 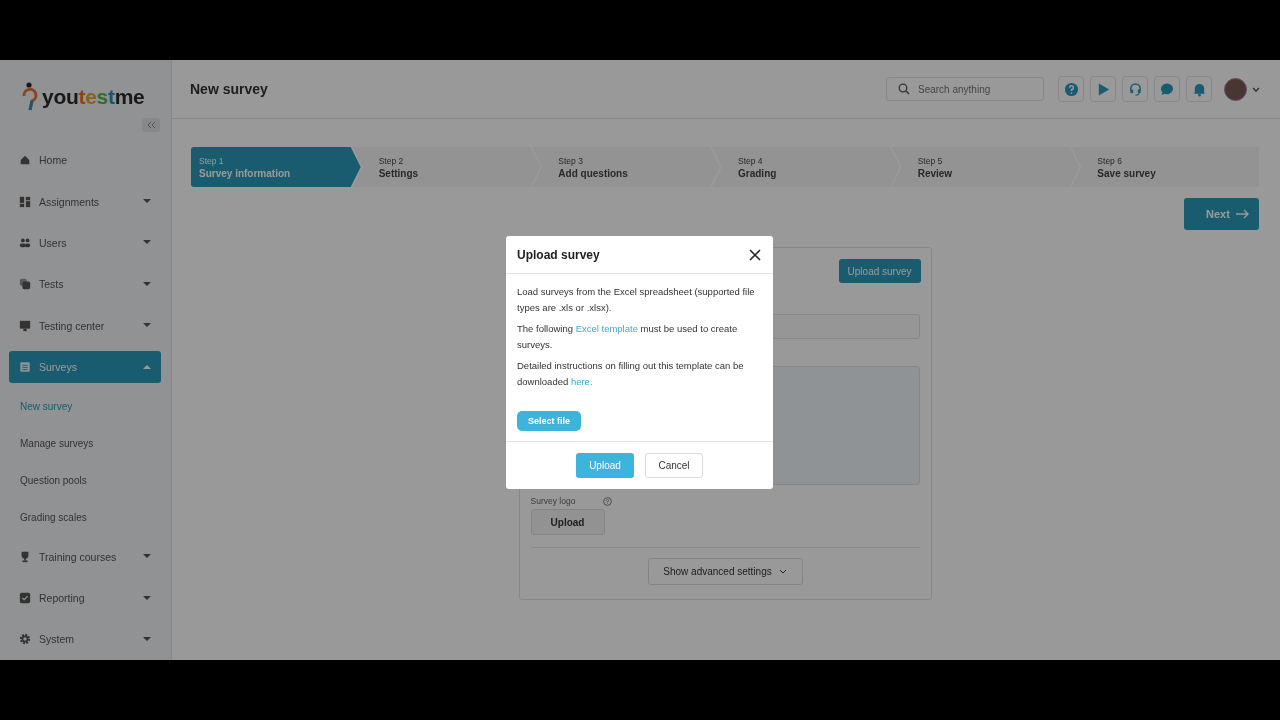 What do you see at coordinates (626, 167) in the screenshot?
I see `step-tab: Step 3 Add questions` at bounding box center [626, 167].